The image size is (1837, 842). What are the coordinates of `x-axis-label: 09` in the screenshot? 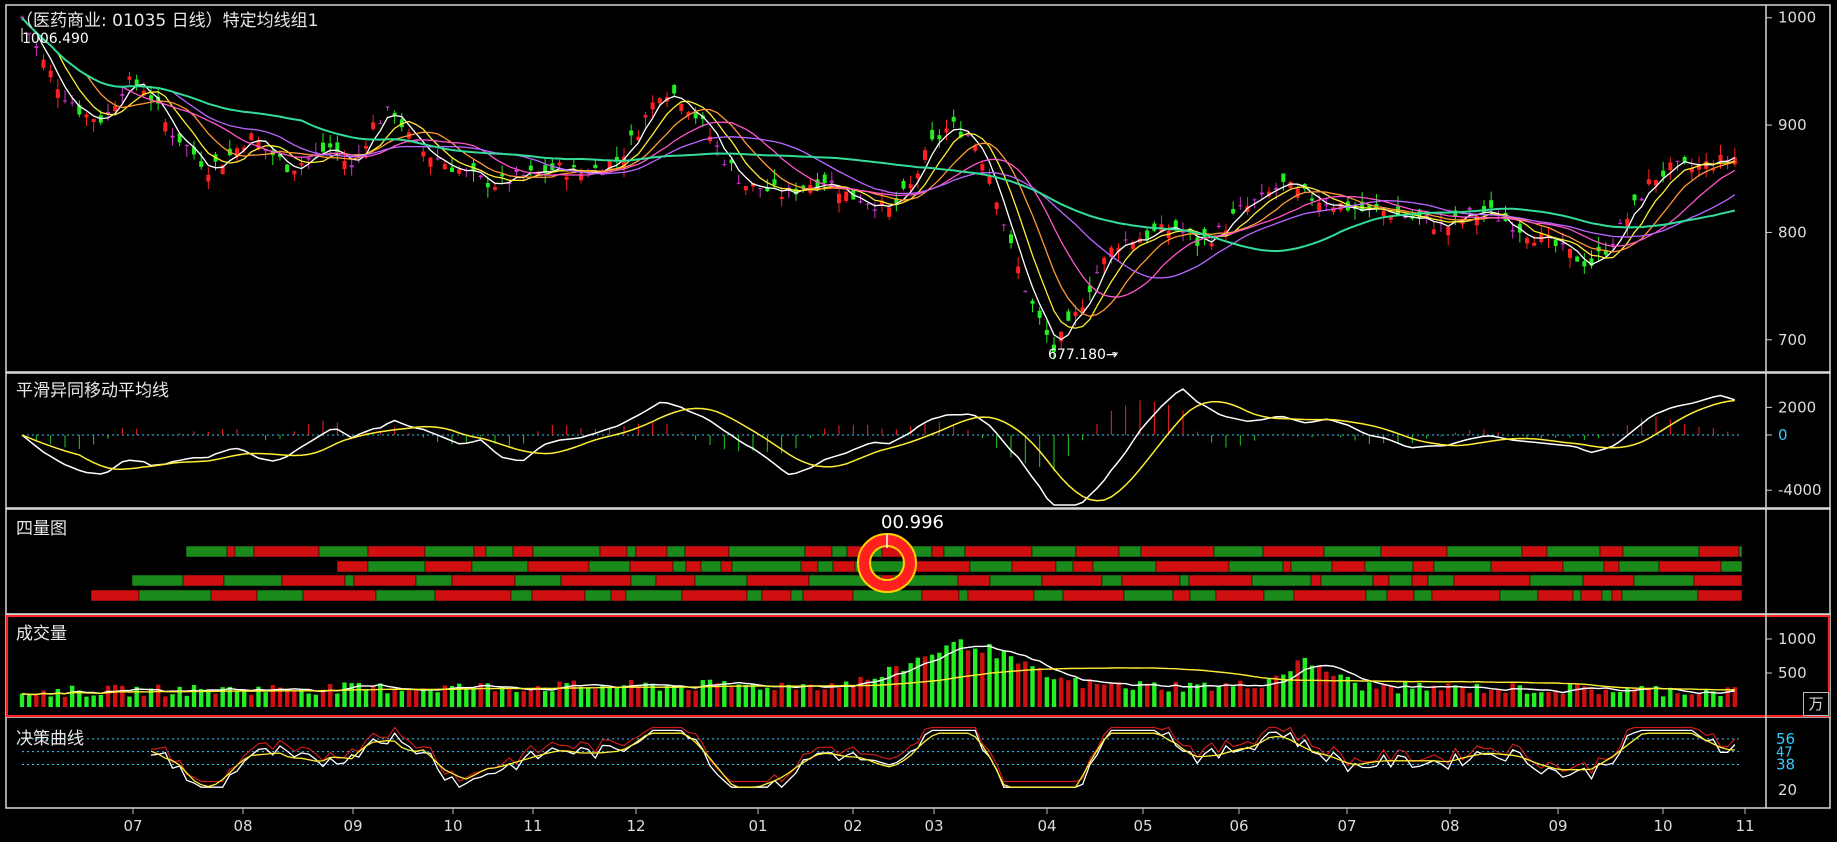 It's located at (1557, 826).